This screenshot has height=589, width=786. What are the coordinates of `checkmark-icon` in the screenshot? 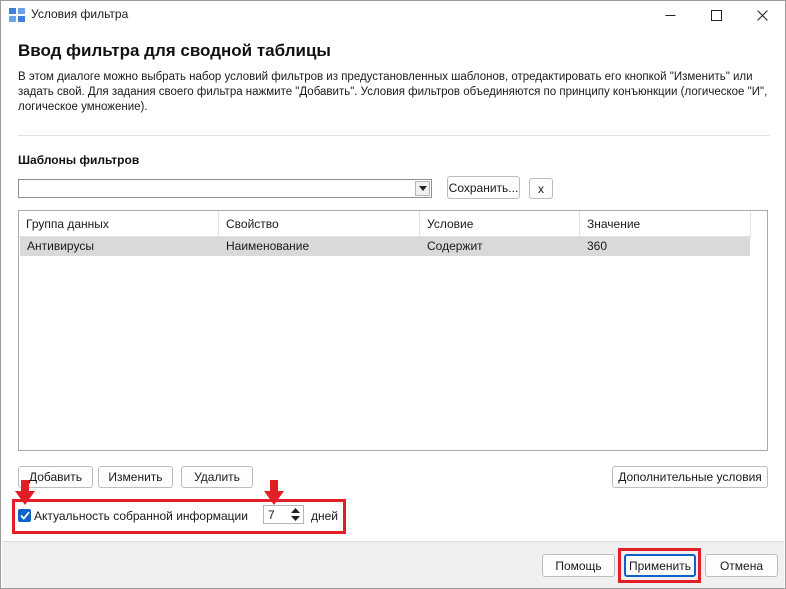 It's located at (24, 515).